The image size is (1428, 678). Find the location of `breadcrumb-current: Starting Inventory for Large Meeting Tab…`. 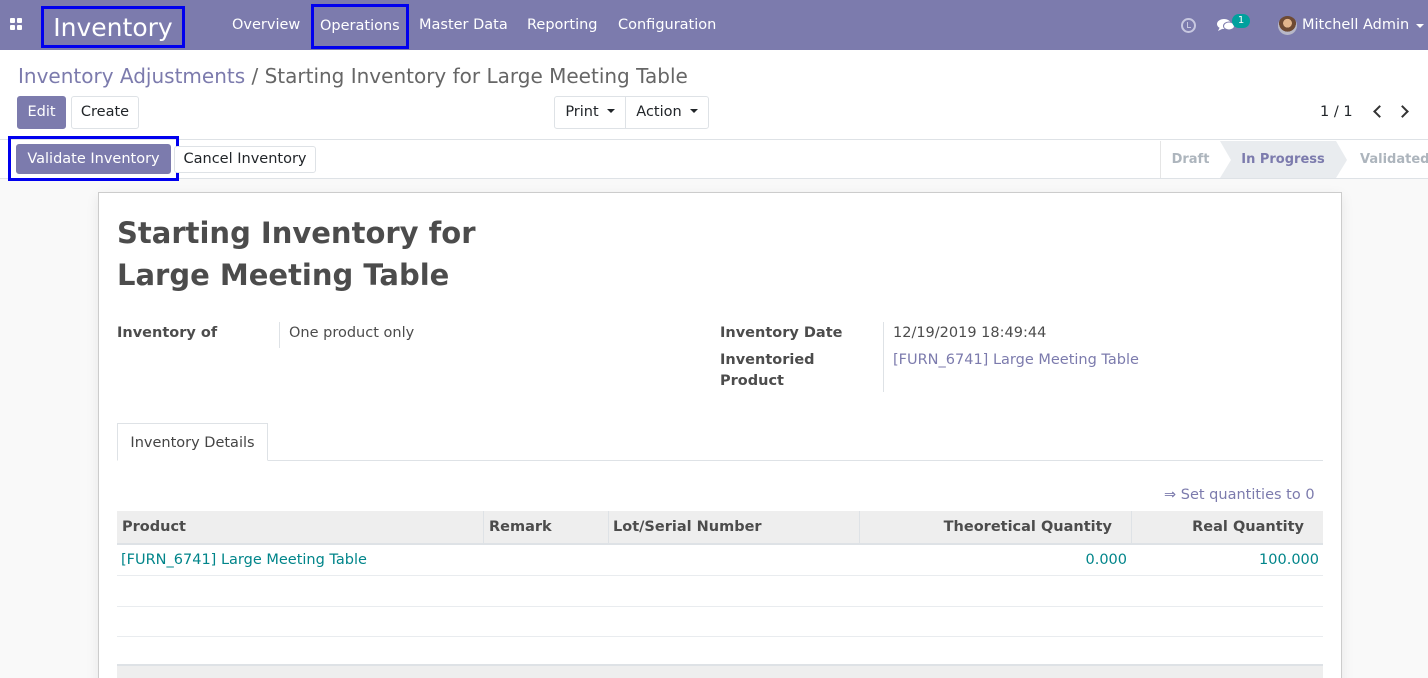

breadcrumb-current: Starting Inventory for Large Meeting Tab… is located at coordinates (476, 76).